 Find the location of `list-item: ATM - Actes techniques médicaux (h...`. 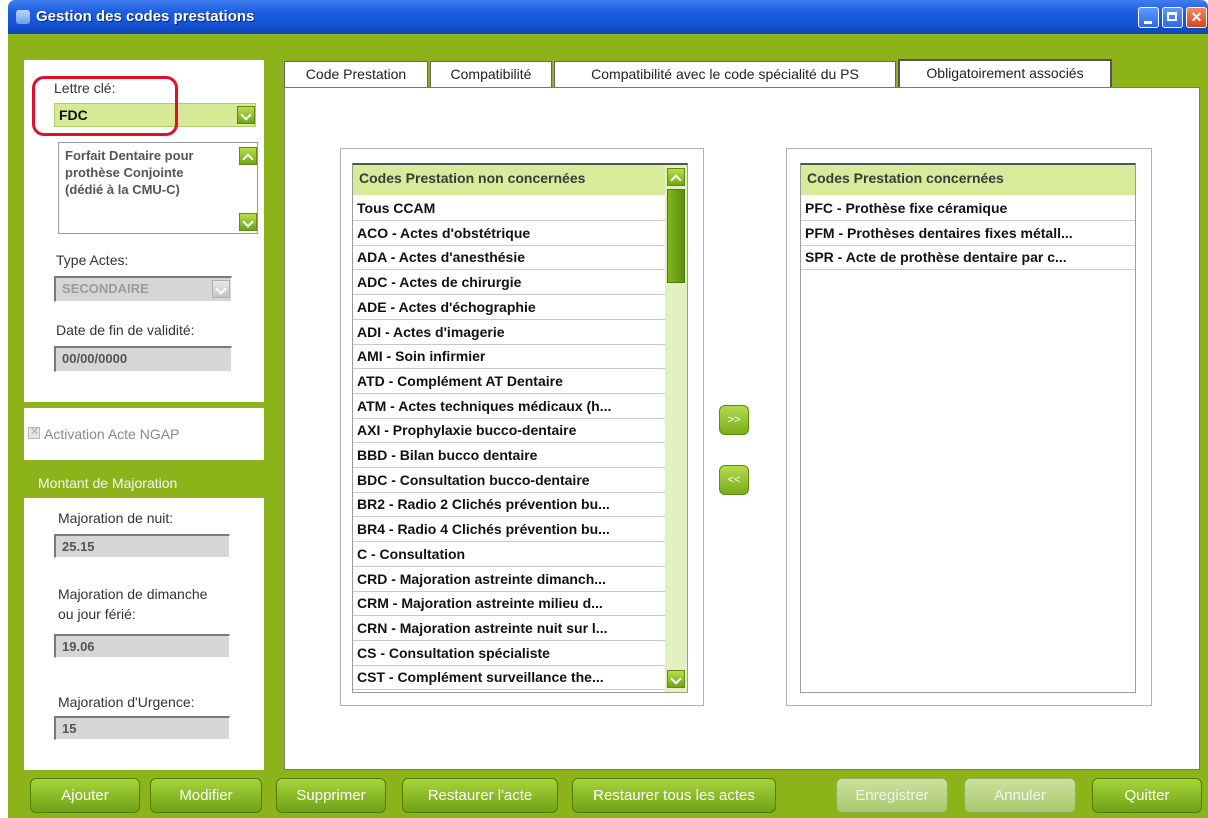

list-item: ATM - Actes techniques médicaux (h... is located at coordinates (509, 407).